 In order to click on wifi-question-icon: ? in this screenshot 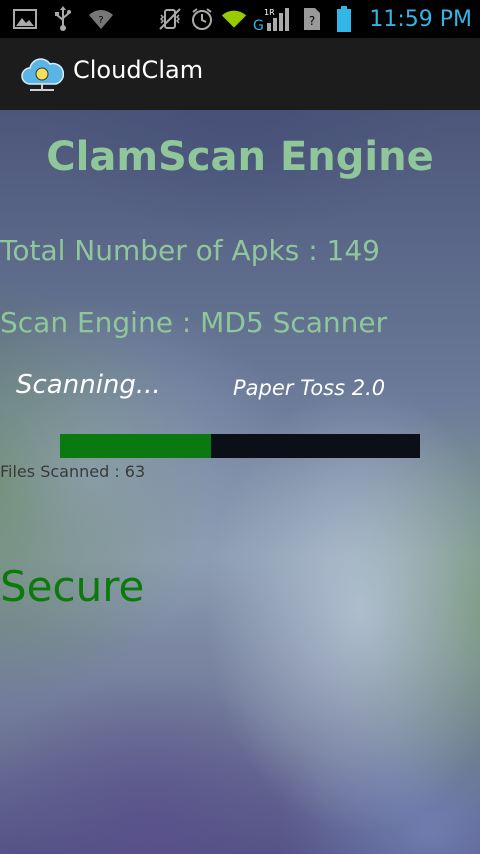, I will do `click(101, 19)`.